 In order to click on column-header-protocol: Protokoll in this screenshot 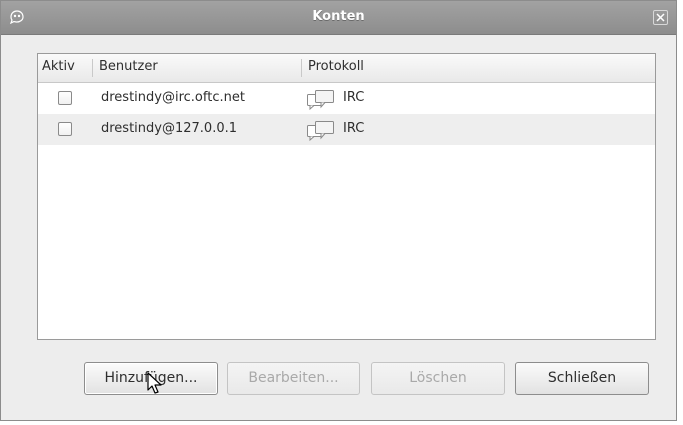, I will do `click(336, 66)`.